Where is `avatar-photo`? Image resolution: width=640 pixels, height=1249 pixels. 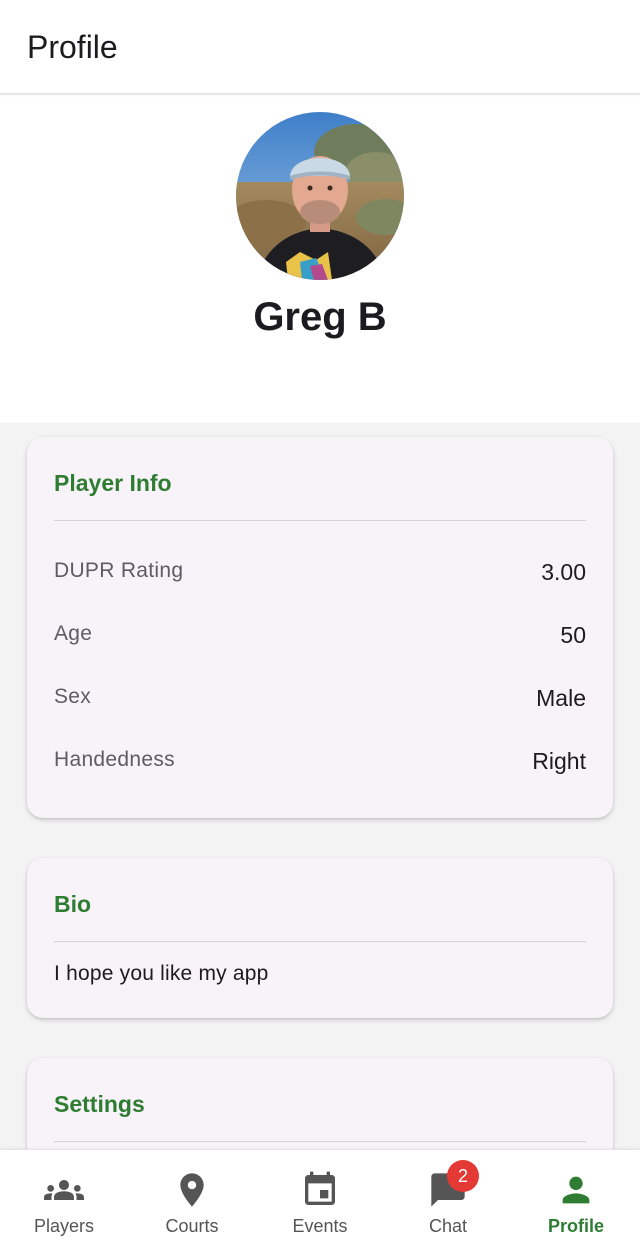
avatar-photo is located at coordinates (320, 196).